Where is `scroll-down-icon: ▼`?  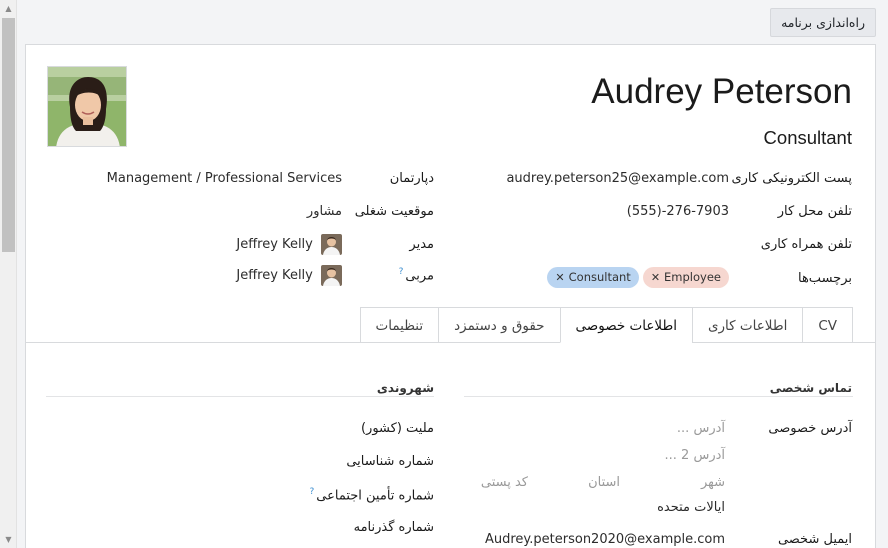
scroll-down-icon: ▼ is located at coordinates (8, 539).